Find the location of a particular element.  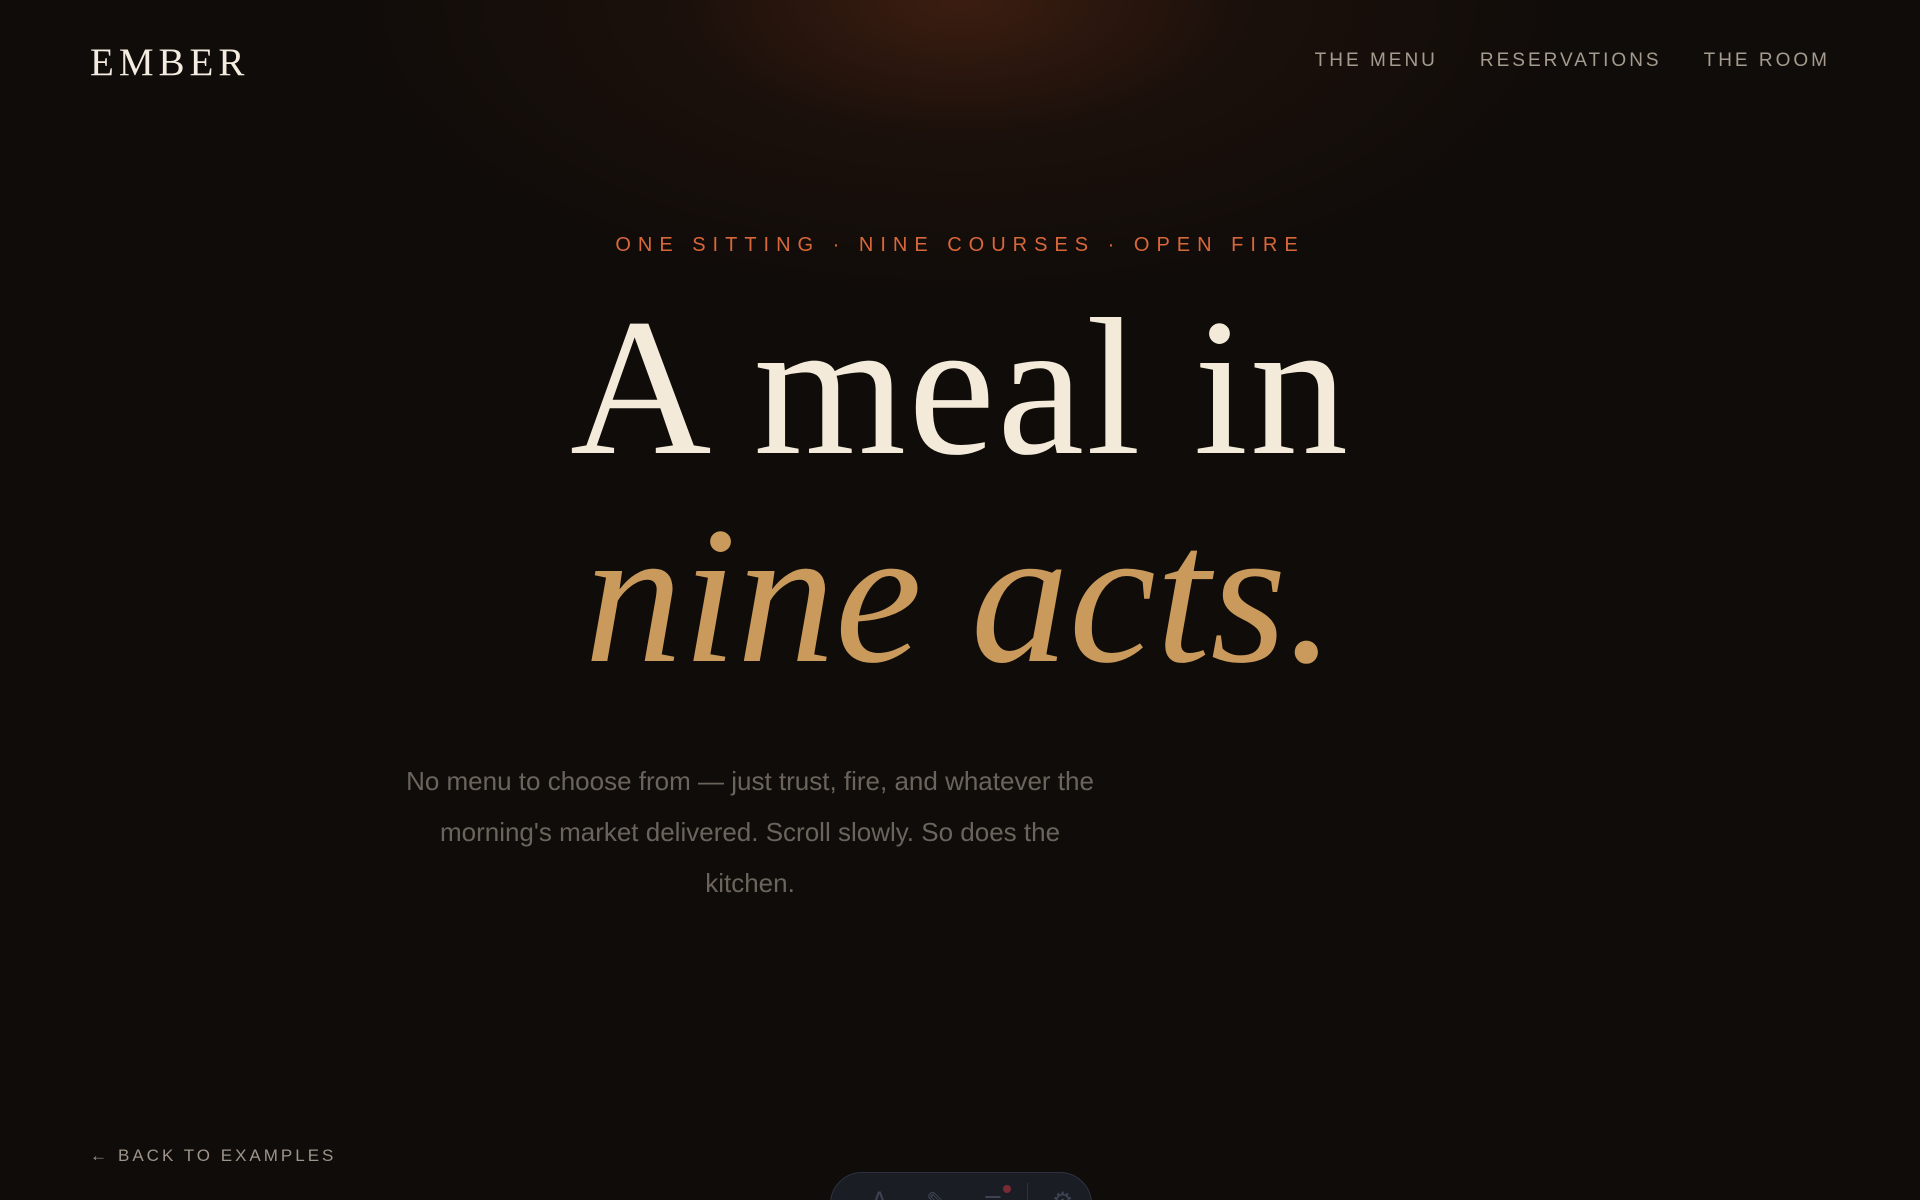

toolbar-divider is located at coordinates (1028, 1191).